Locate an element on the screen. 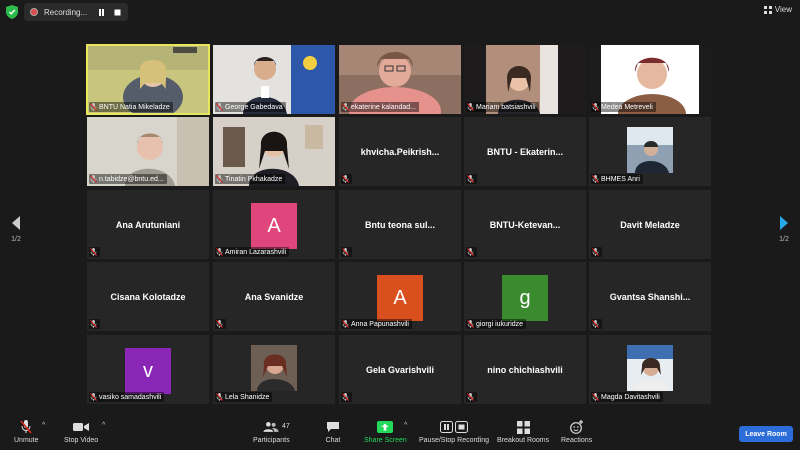 Image resolution: width=800 pixels, height=450 pixels. participant-name-label: Amiran Lazarashvili is located at coordinates (252, 252).